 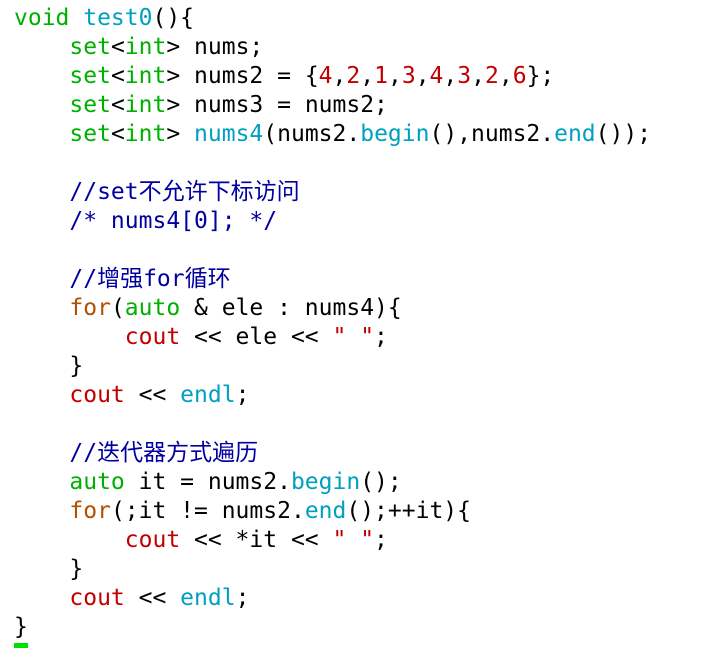 What do you see at coordinates (180, 134) in the screenshot?
I see `code-token-plain: >` at bounding box center [180, 134].